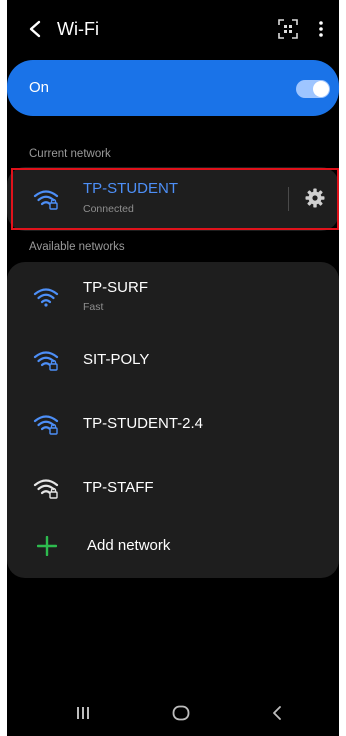 This screenshot has height=736, width=346. I want to click on current-network-name: TP-STUDENT, so click(130, 188).